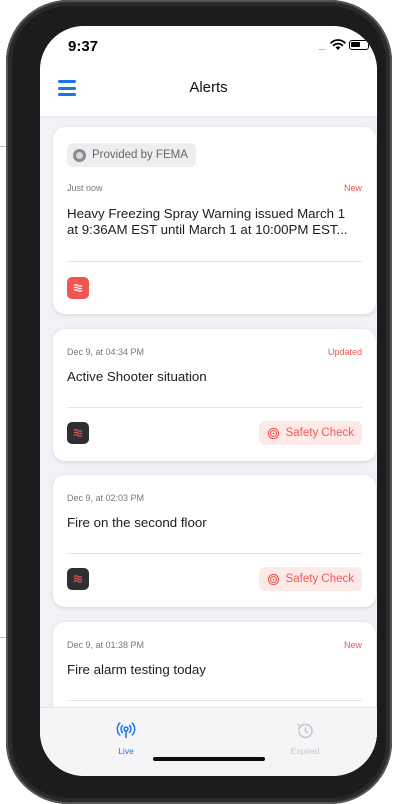 This screenshot has height=804, width=396. I want to click on fema-seal-icon, so click(79, 155).